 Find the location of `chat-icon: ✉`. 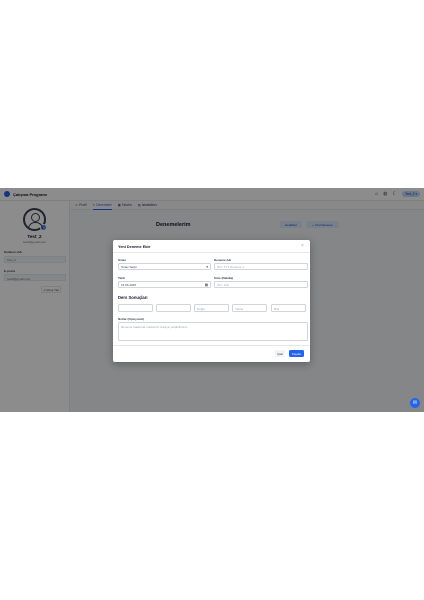

chat-icon: ✉ is located at coordinates (415, 403).